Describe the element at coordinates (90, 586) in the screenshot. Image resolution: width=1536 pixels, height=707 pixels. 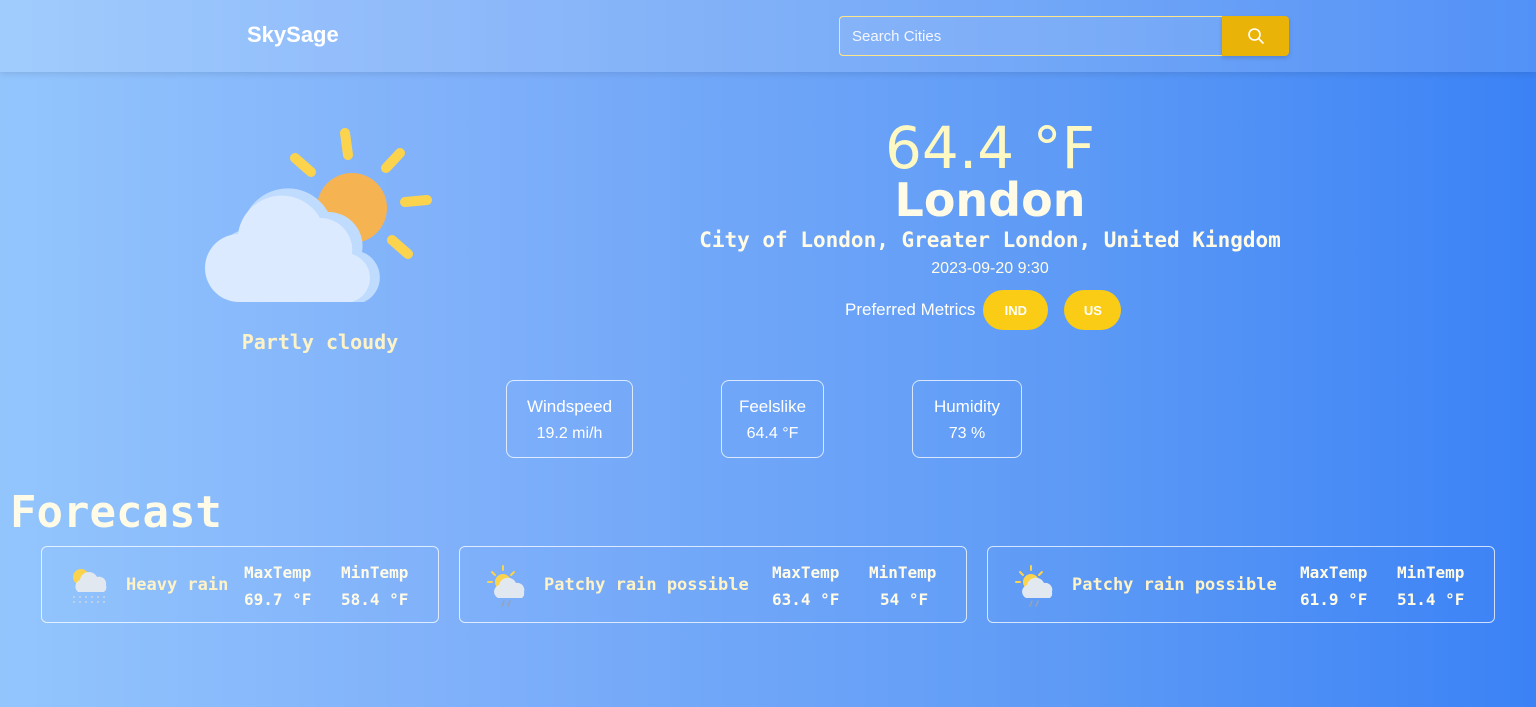
I see `heavy-rain-icon` at that location.